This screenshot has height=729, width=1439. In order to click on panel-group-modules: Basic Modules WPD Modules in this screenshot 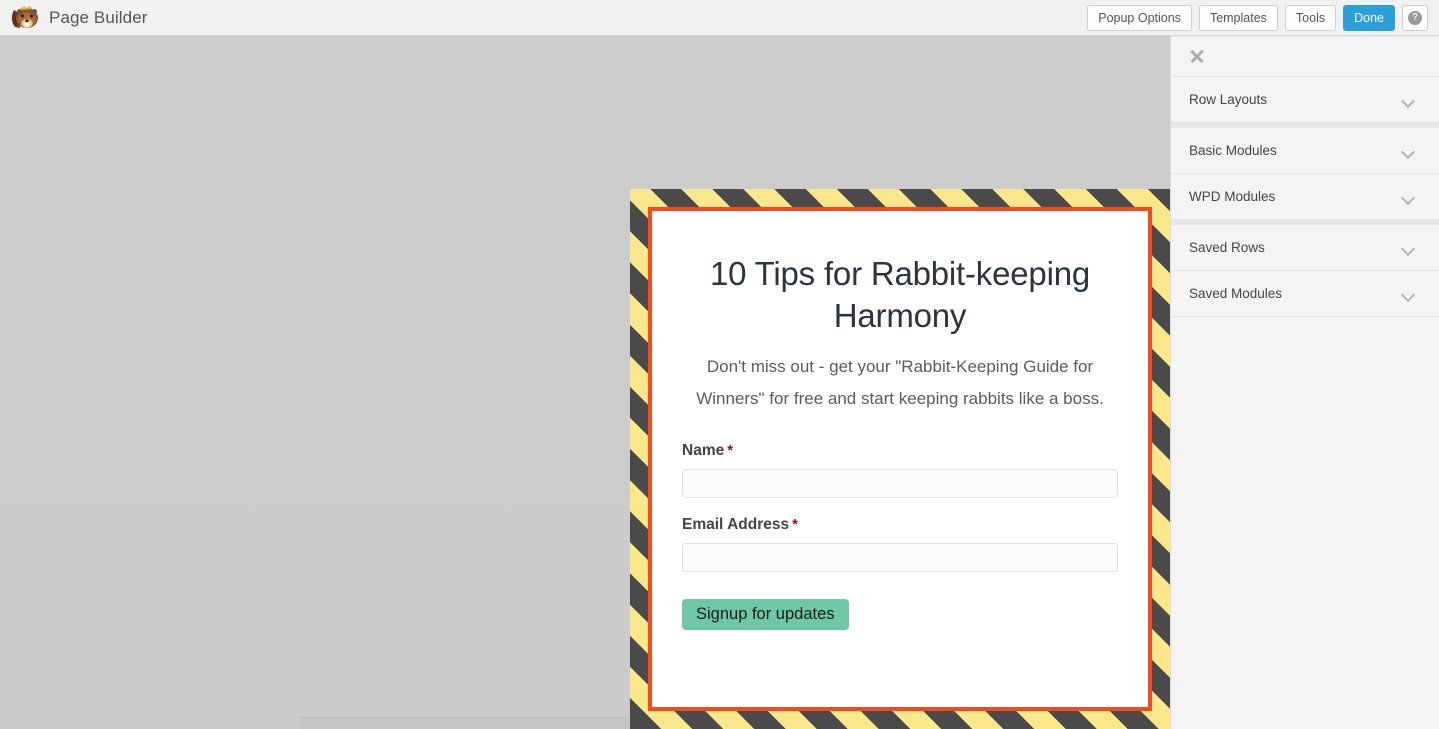, I will do `click(1305, 176)`.